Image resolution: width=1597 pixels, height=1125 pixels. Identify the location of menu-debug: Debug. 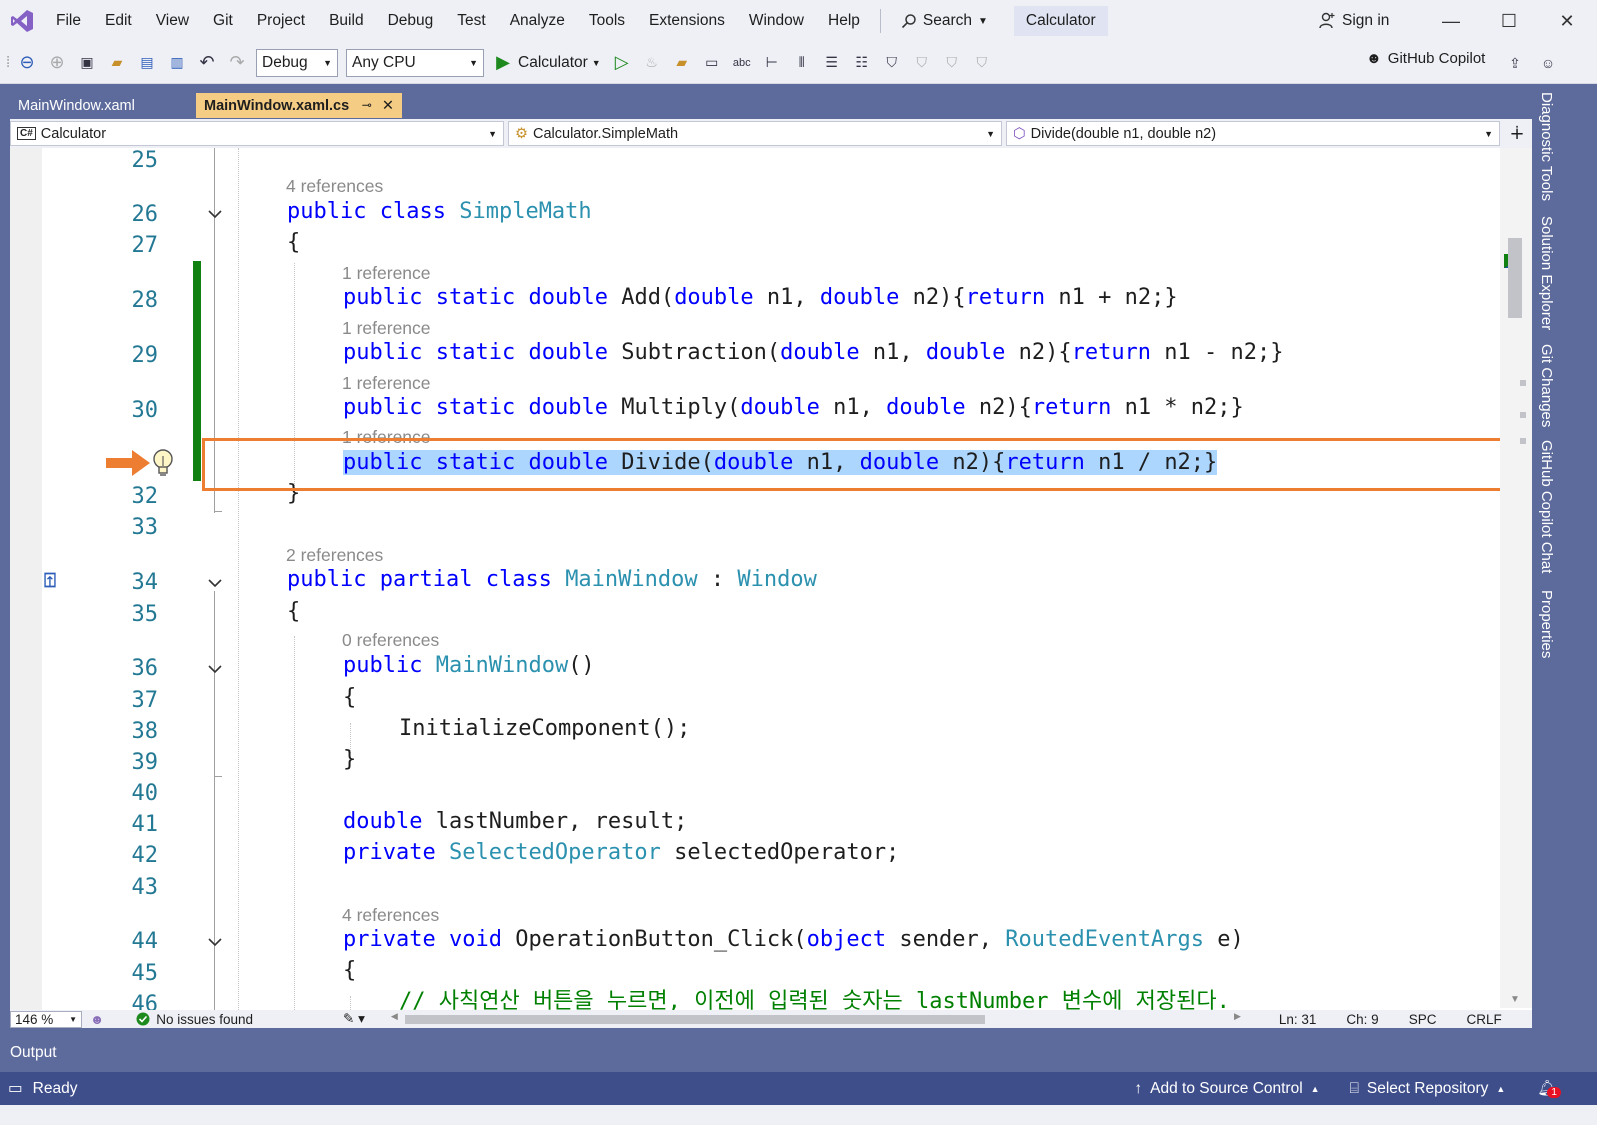
(411, 21).